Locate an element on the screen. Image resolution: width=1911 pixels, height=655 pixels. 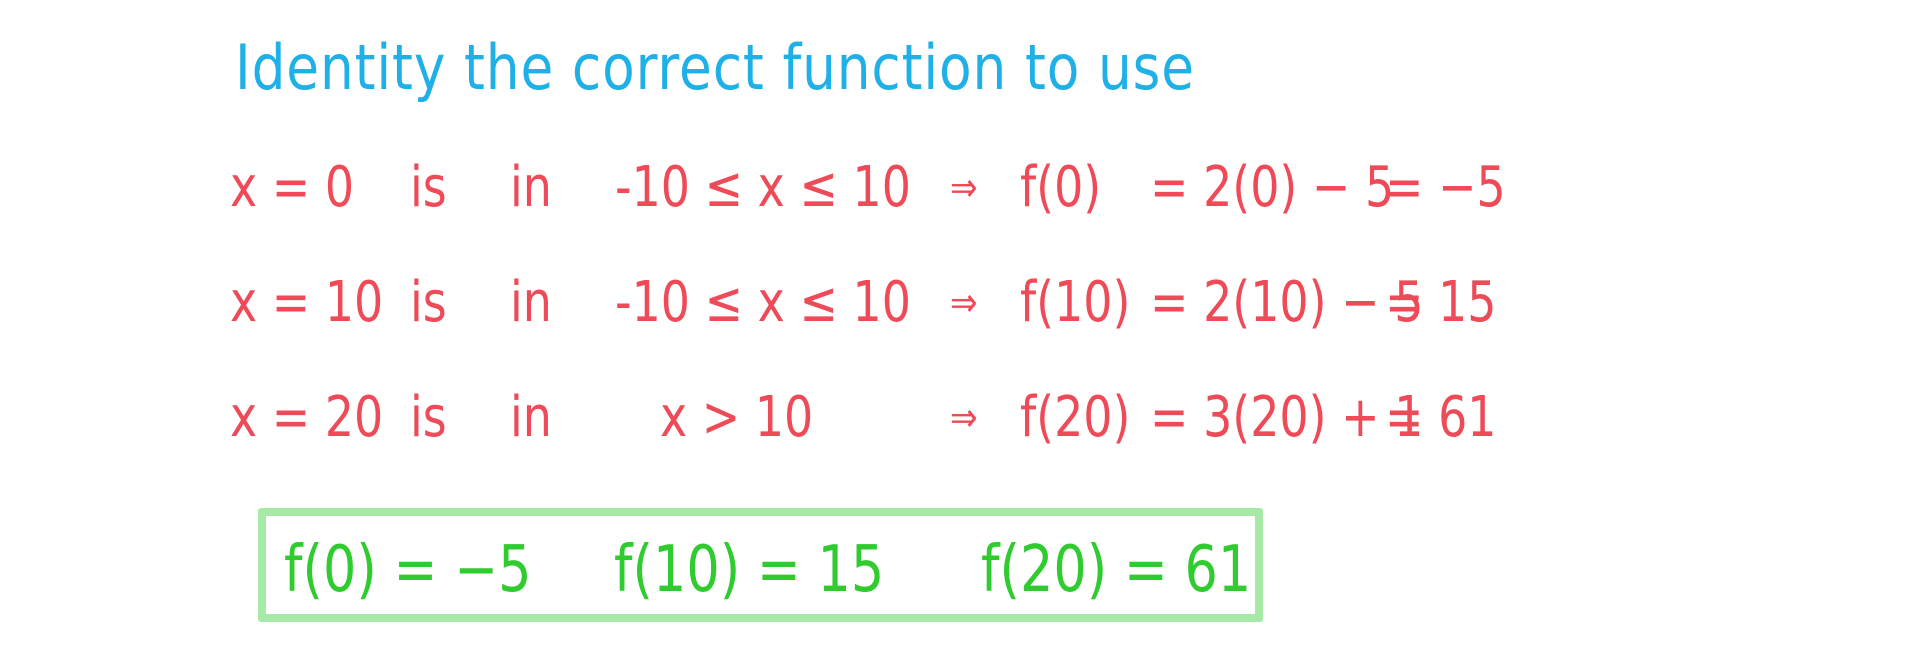
row-result: = 61 is located at coordinates (1441, 417).